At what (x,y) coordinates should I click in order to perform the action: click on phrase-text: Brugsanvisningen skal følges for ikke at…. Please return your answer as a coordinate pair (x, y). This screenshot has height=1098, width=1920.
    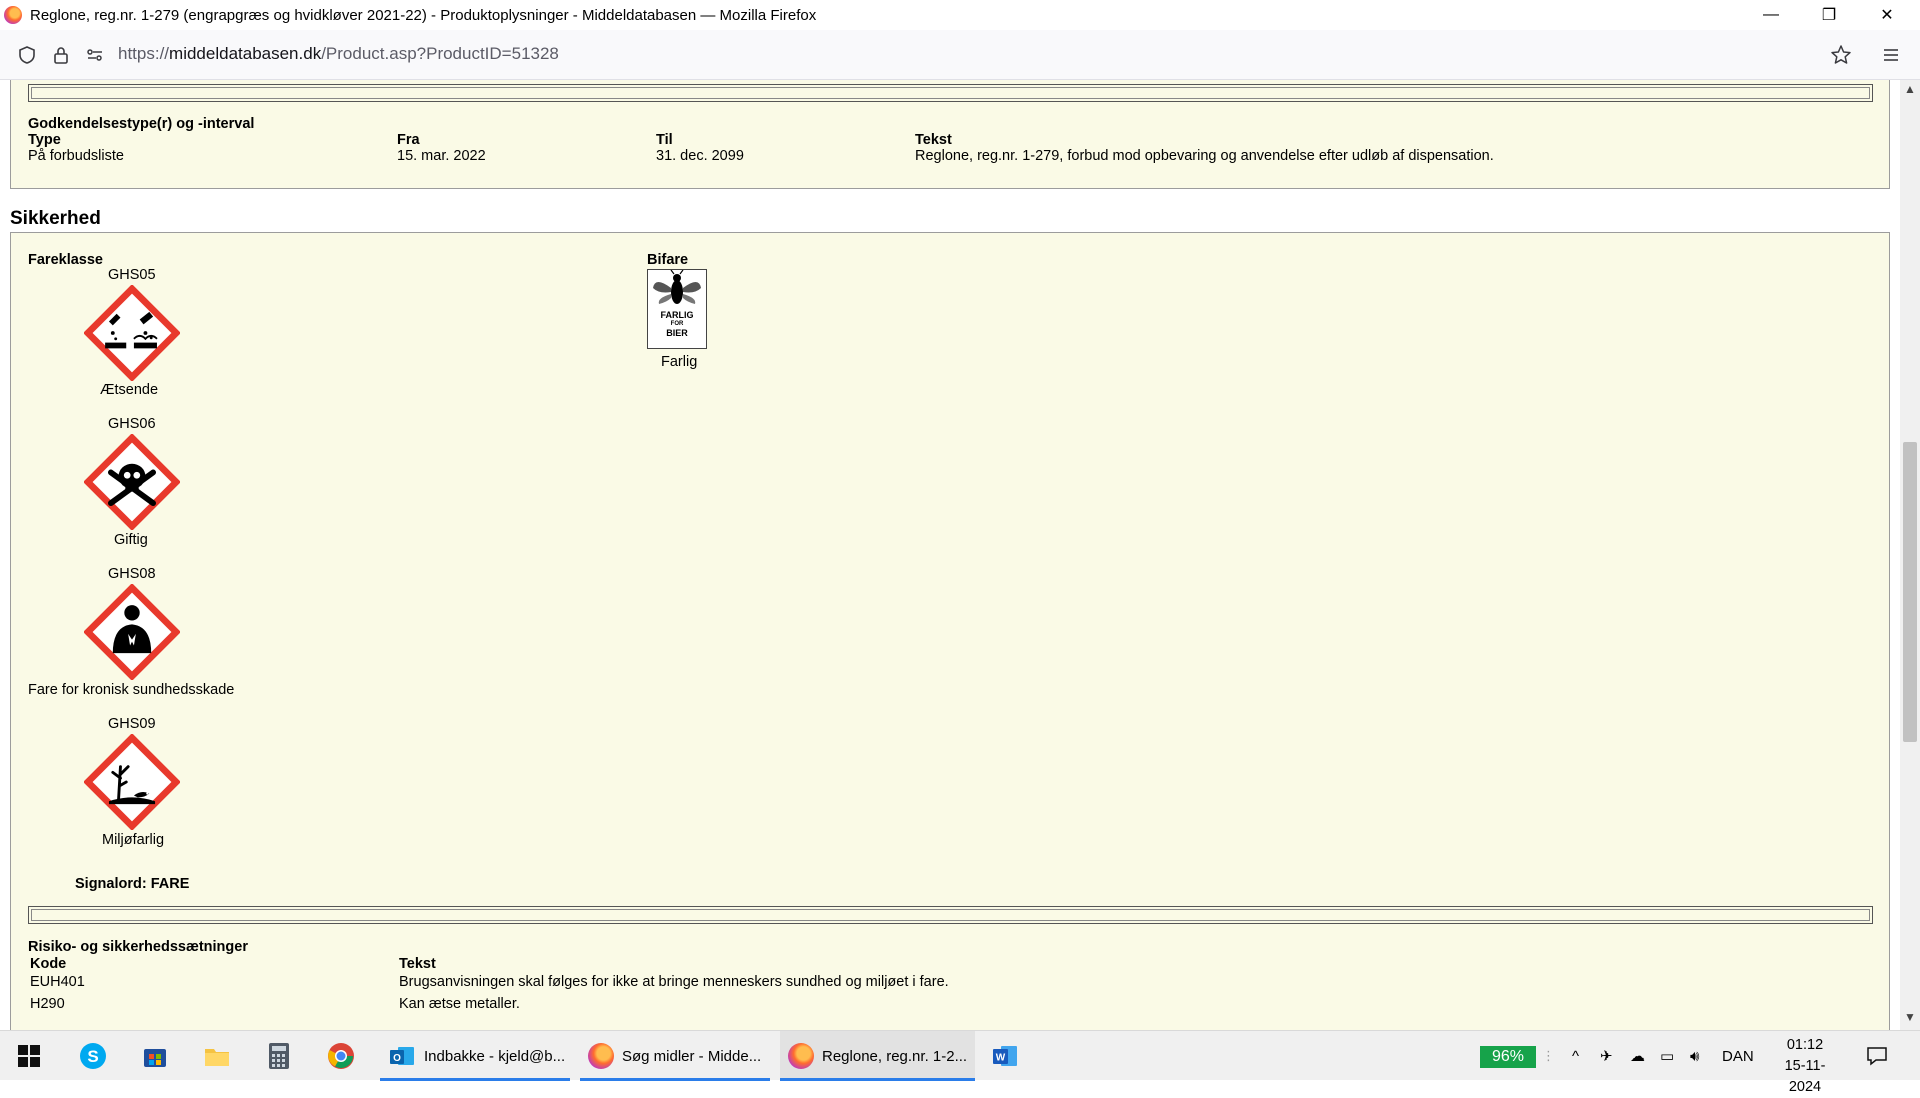
    Looking at the image, I should click on (674, 982).